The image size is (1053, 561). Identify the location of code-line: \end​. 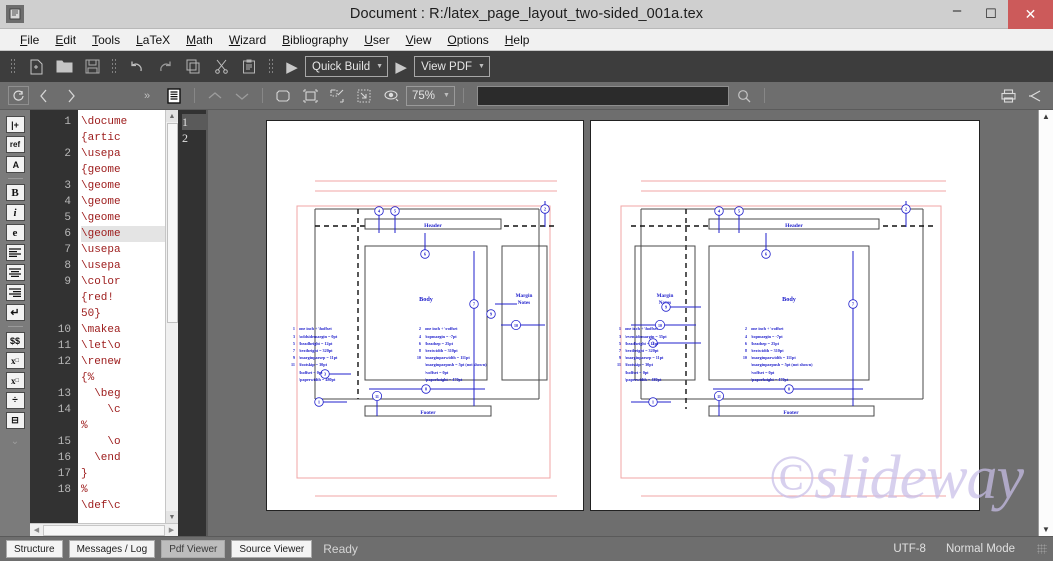
(123, 458).